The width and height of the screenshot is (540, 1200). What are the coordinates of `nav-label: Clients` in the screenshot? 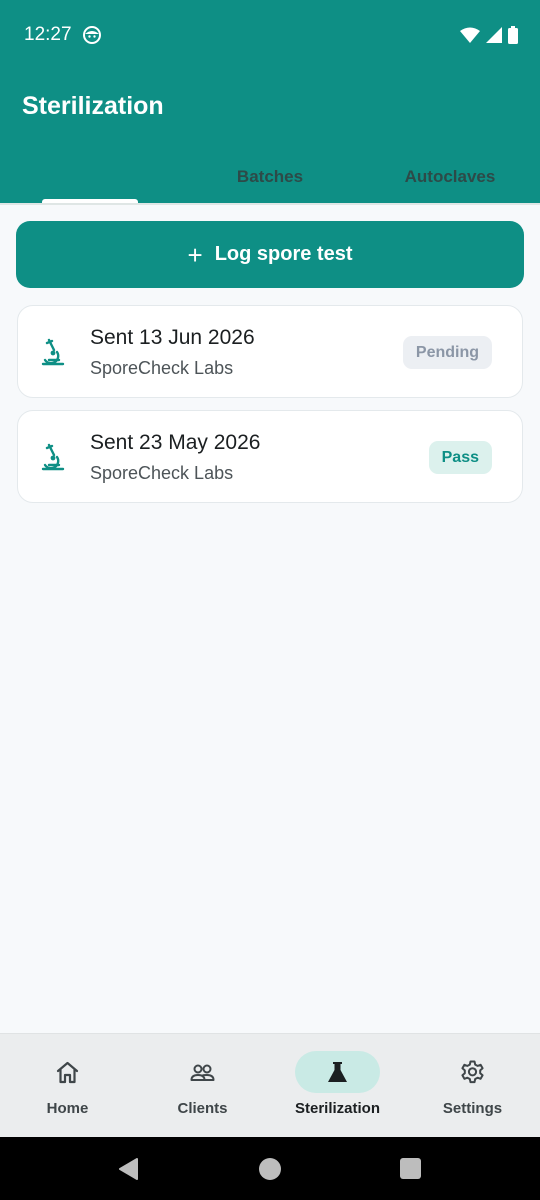 It's located at (202, 1108).